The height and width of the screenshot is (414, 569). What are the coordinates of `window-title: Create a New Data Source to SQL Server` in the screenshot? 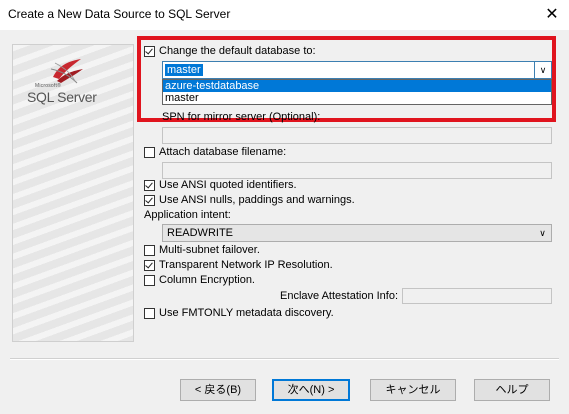 It's located at (119, 14).